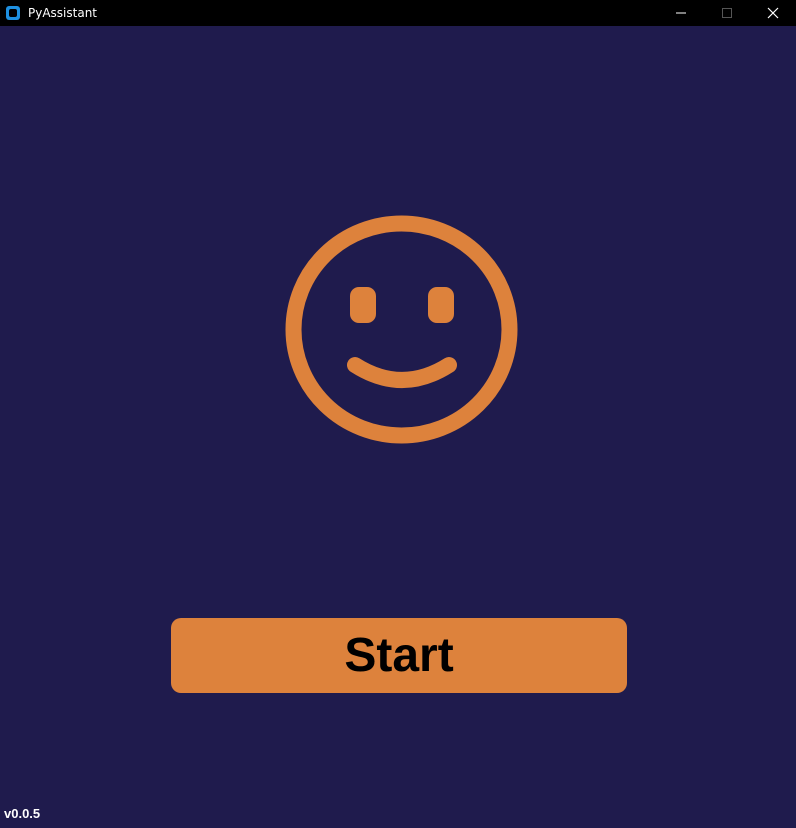 The image size is (796, 828). I want to click on minimize-button, so click(681, 13).